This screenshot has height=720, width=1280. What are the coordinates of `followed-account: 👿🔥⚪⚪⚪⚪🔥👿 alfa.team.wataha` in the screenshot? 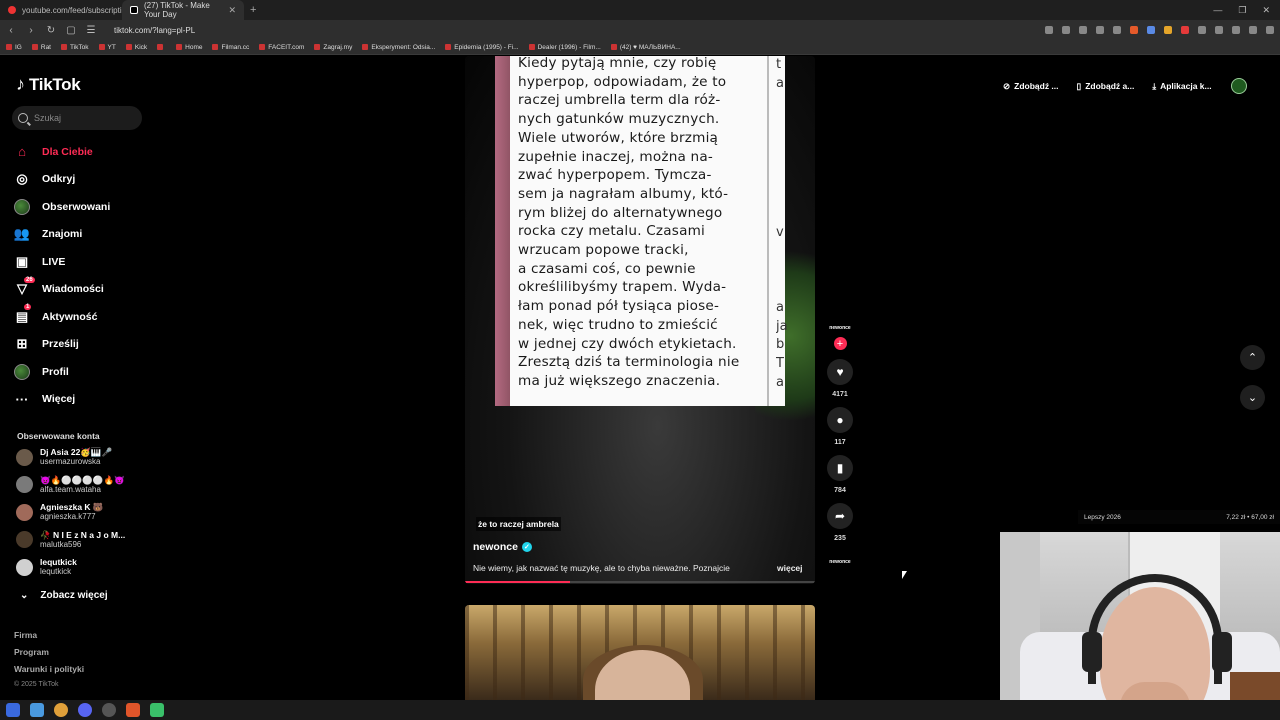 It's located at (70, 485).